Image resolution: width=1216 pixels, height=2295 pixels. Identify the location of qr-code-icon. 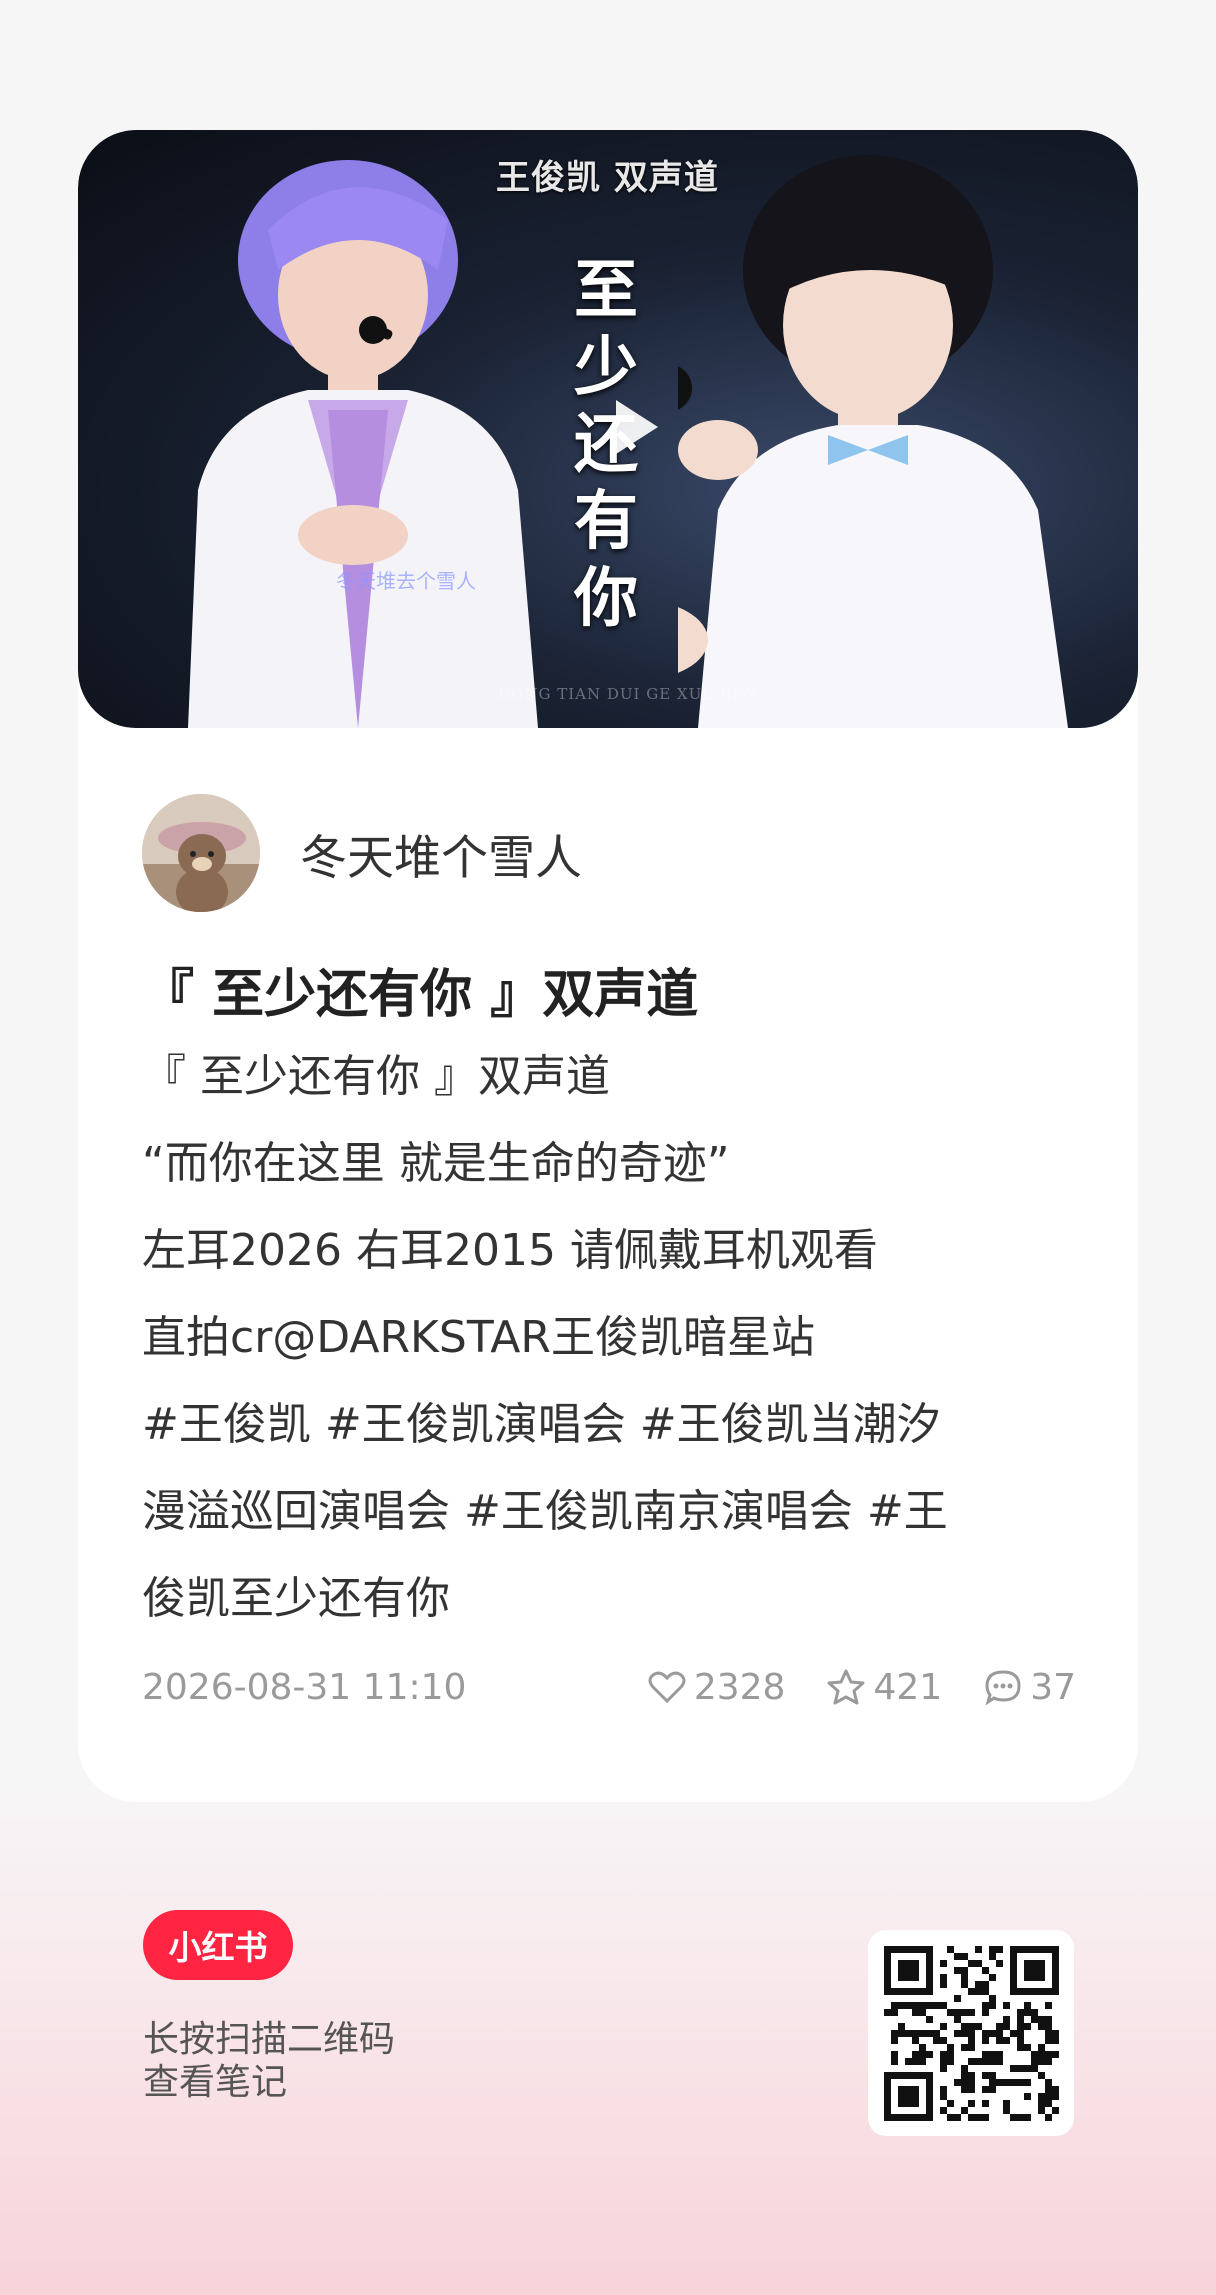
(971, 2033).